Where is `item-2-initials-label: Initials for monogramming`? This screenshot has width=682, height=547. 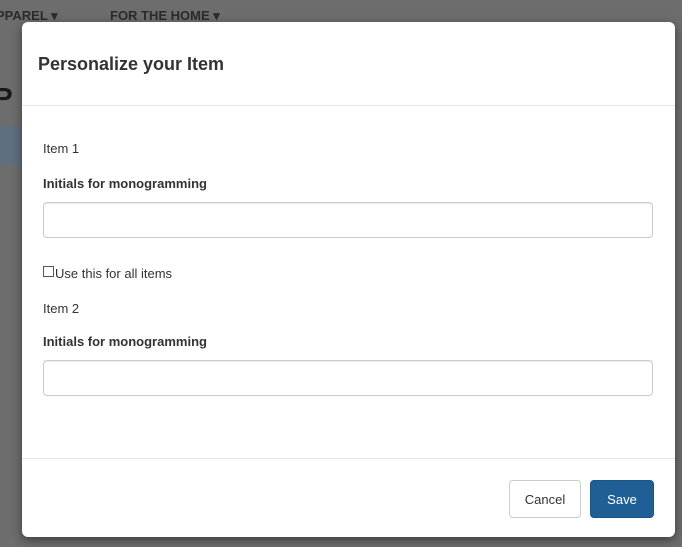 item-2-initials-label: Initials for monogramming is located at coordinates (125, 341).